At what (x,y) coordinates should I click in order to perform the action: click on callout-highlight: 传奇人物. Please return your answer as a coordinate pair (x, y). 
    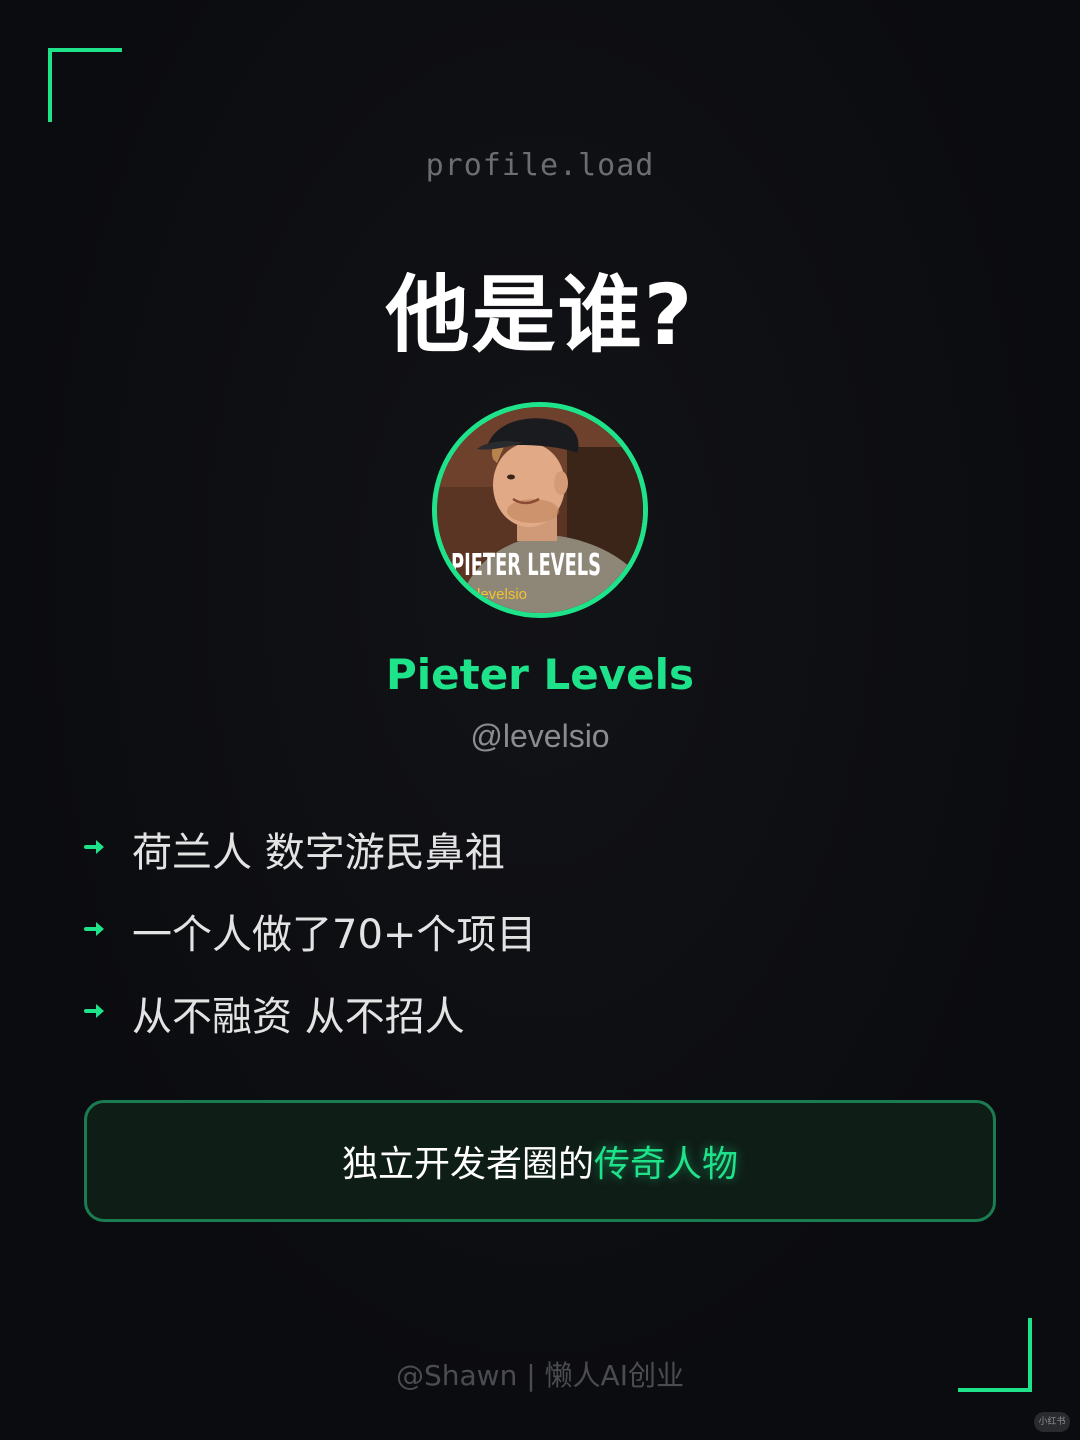
    Looking at the image, I should click on (666, 1164).